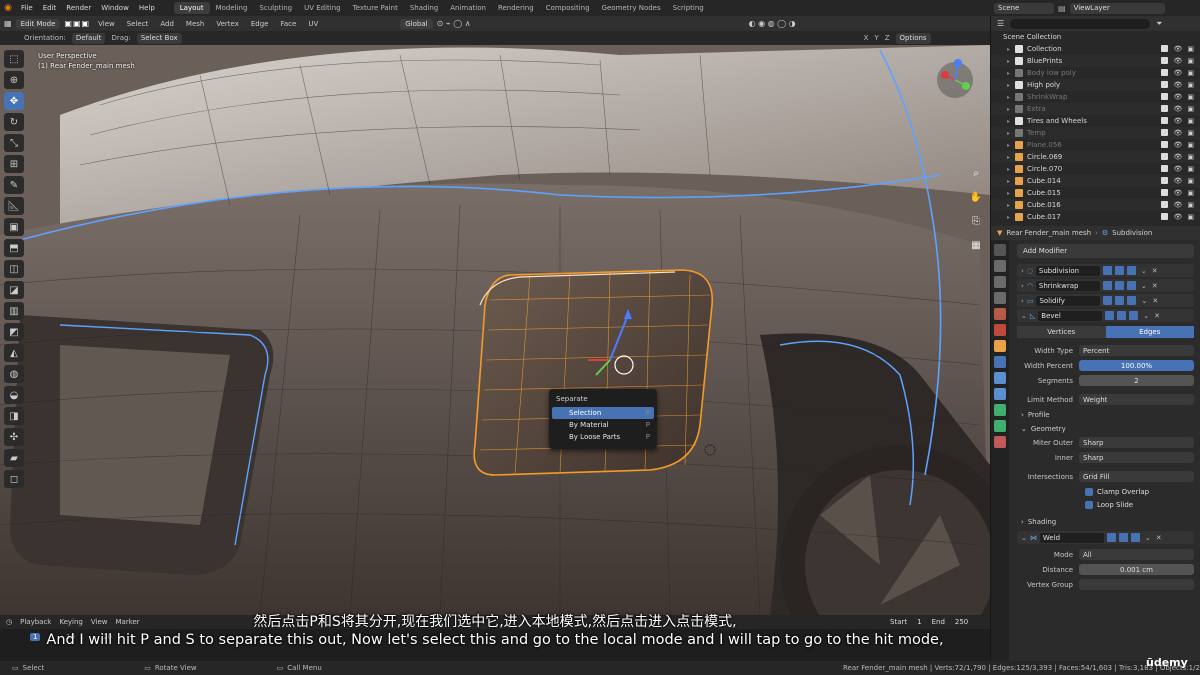 The height and width of the screenshot is (675, 1200). Describe the element at coordinates (568, 8) in the screenshot. I see `tab-compositing: Compositing` at that location.